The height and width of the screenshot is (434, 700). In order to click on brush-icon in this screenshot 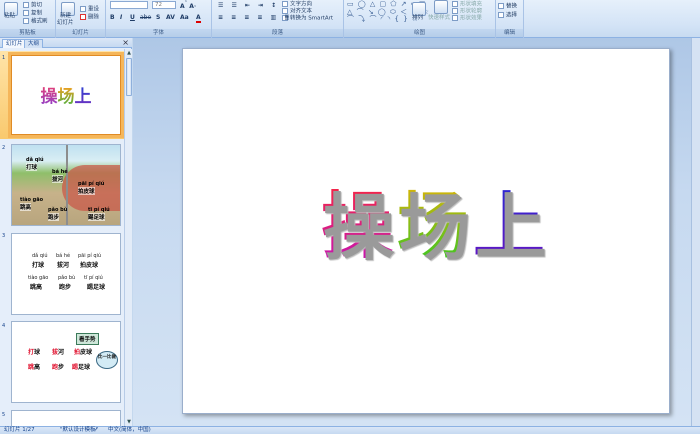, I will do `click(26, 21)`.